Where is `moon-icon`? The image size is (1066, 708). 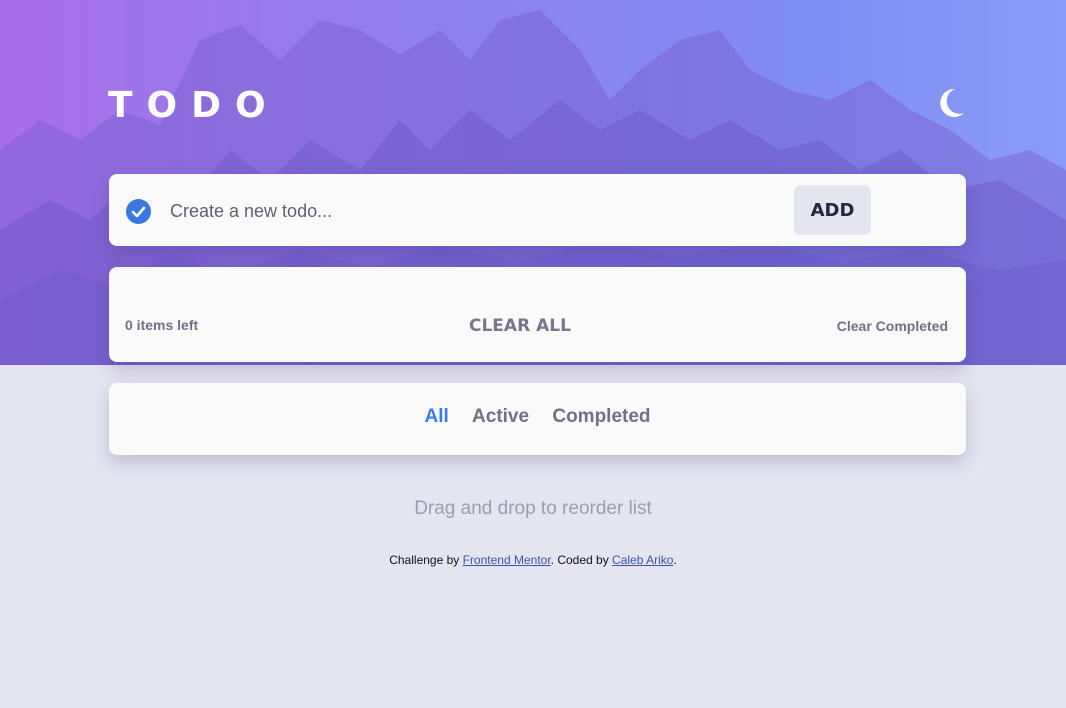 moon-icon is located at coordinates (950, 104).